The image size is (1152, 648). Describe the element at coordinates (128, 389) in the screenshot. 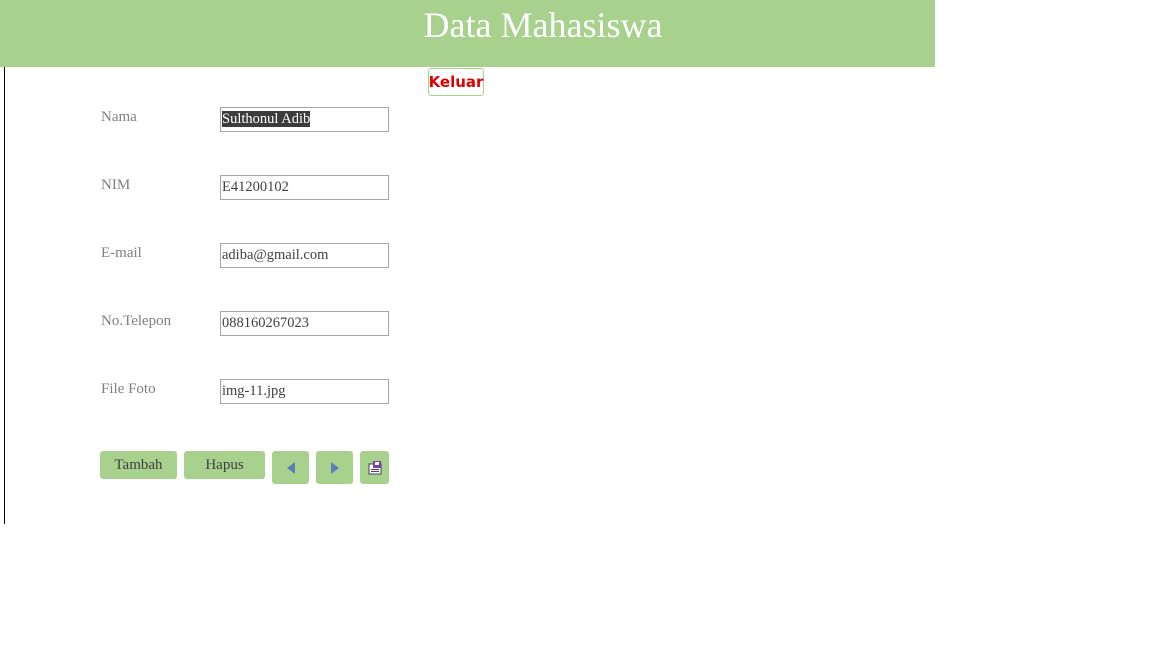

I see `photo-file-label: File Foto` at that location.